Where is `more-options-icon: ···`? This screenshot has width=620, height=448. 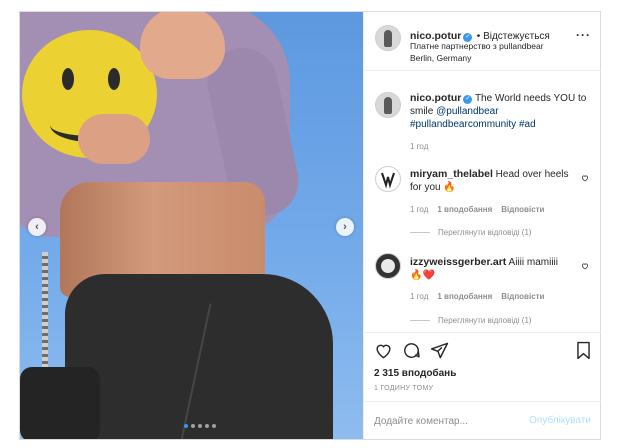
more-options-icon: ··· is located at coordinates (583, 35).